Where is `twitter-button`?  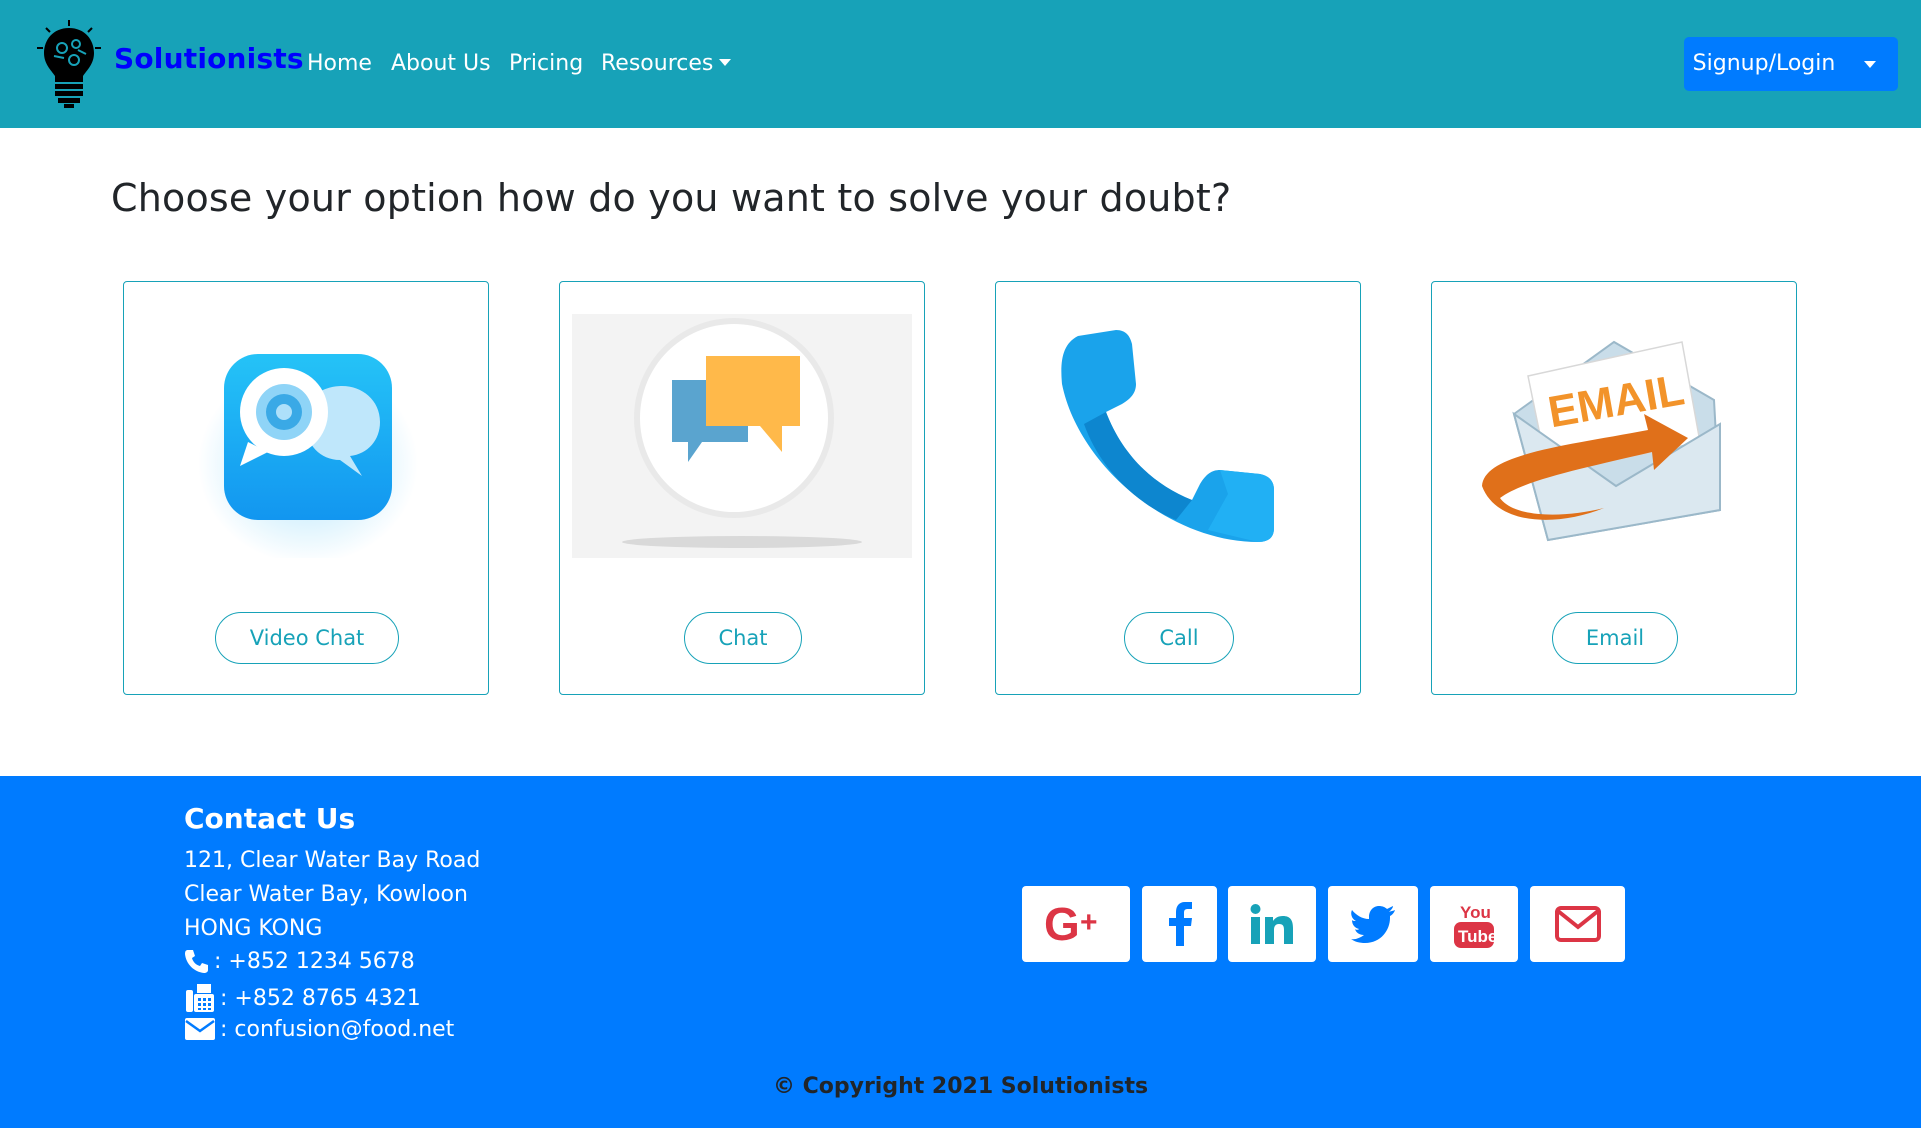 twitter-button is located at coordinates (1373, 924).